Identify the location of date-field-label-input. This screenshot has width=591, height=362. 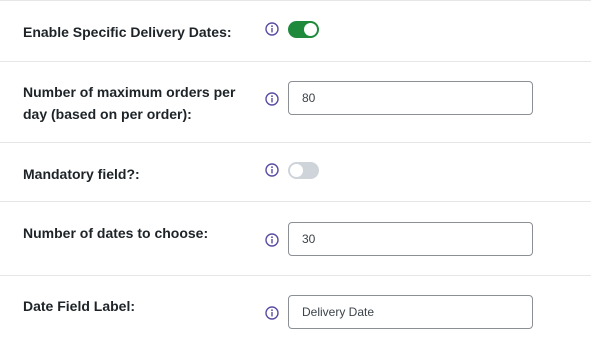
(410, 312).